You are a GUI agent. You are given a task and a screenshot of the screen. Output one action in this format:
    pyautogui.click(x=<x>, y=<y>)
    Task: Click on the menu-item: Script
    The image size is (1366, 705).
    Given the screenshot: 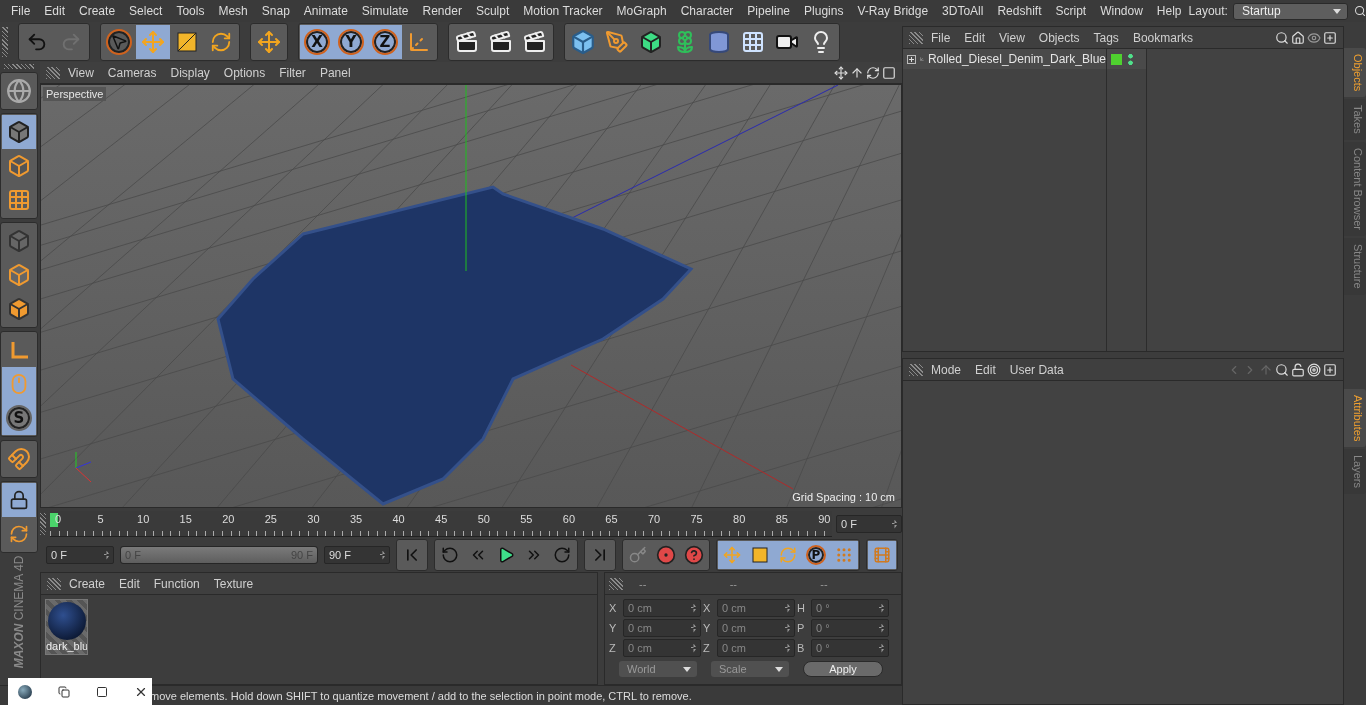 What is the action you would take?
    pyautogui.click(x=1071, y=11)
    